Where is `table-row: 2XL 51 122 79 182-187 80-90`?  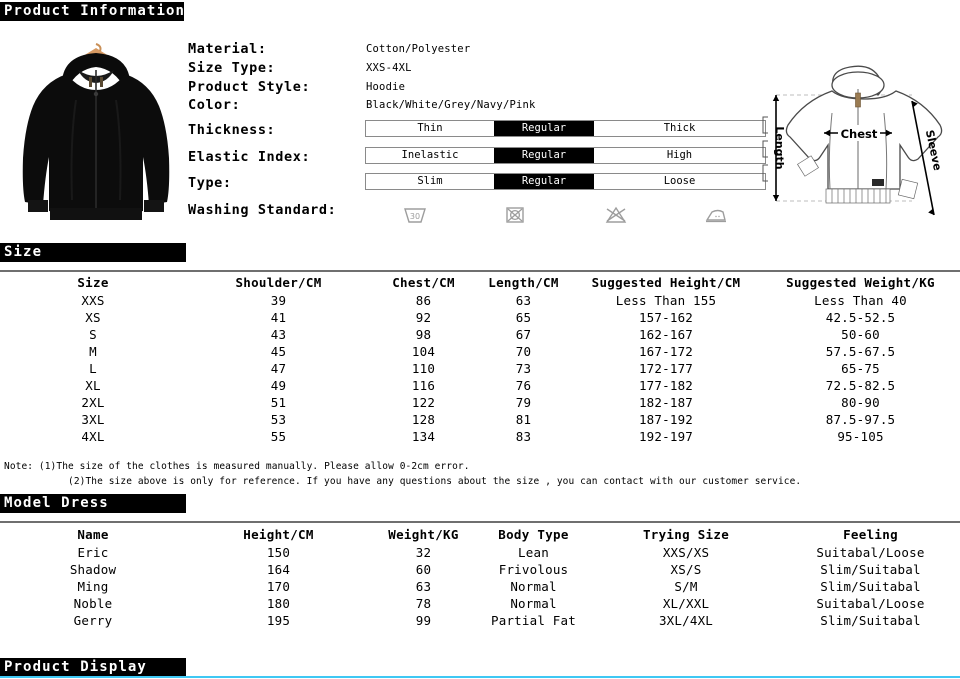
table-row: 2XL 51 122 79 182-187 80-90 is located at coordinates (480, 402).